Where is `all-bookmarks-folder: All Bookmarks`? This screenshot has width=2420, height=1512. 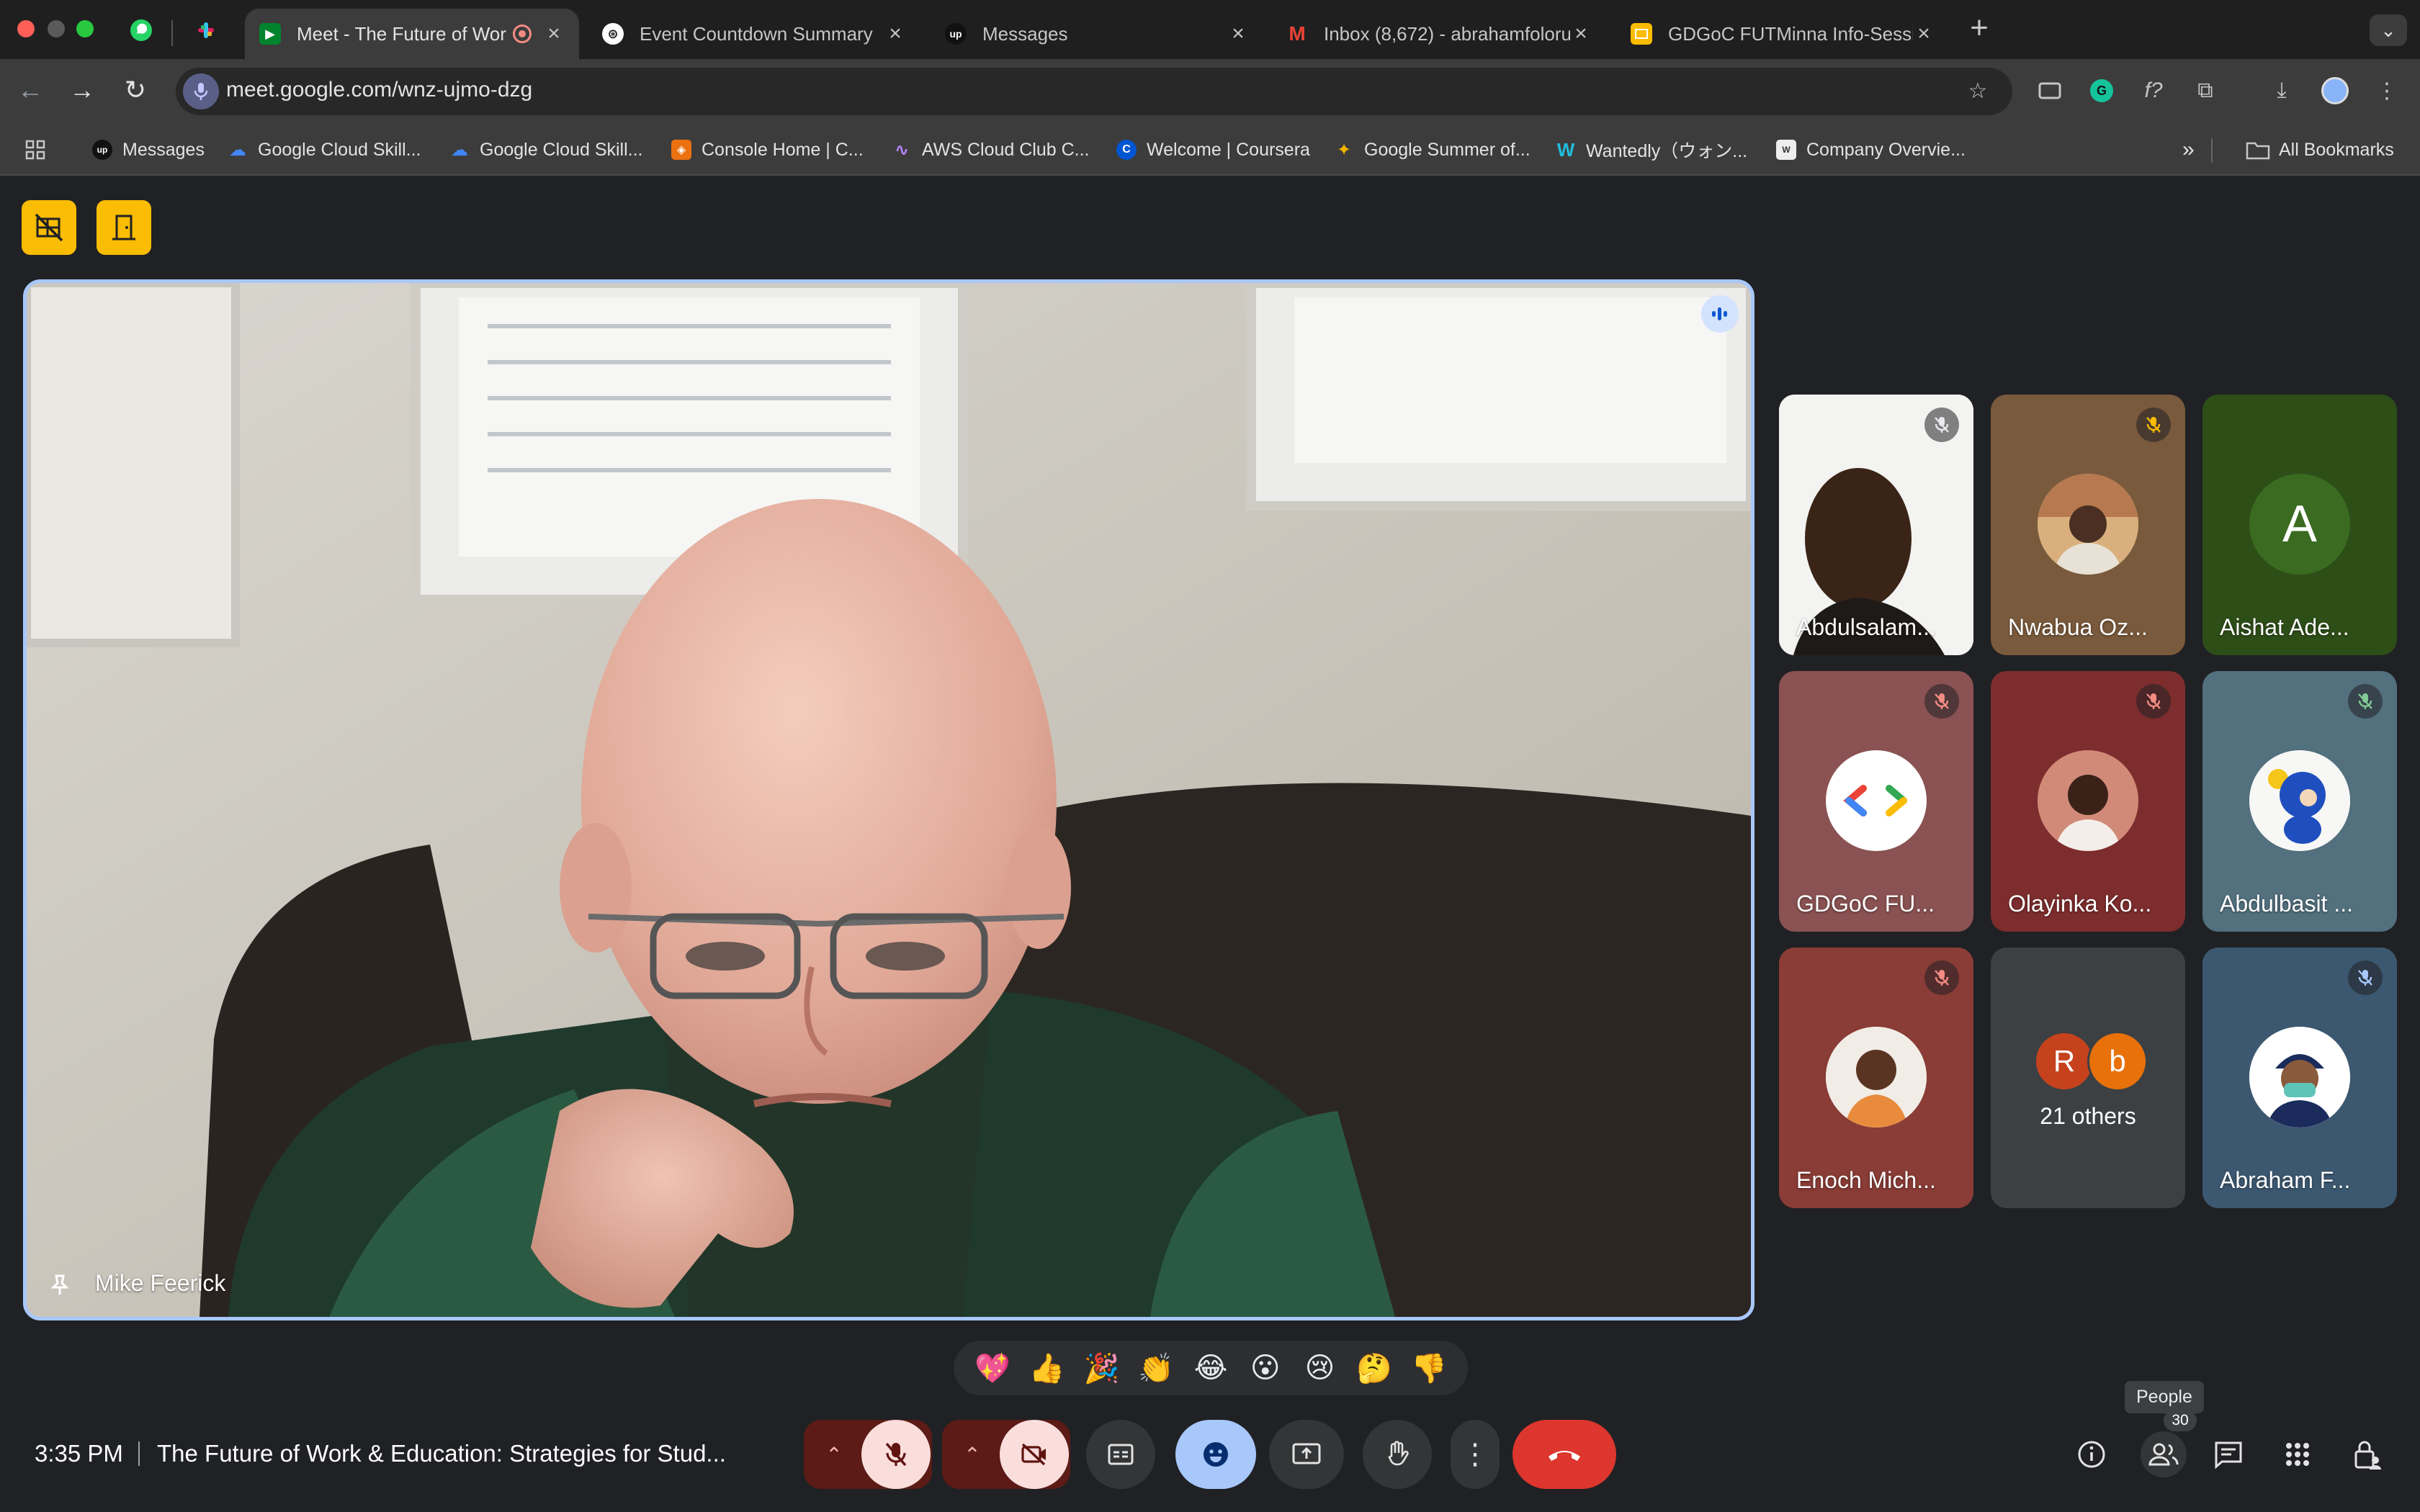 all-bookmarks-folder: All Bookmarks is located at coordinates (2320, 150).